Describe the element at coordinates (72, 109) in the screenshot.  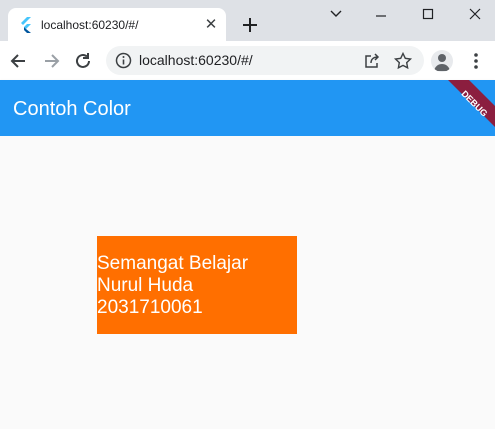
I see `app-bar-title: Contoh Color` at that location.